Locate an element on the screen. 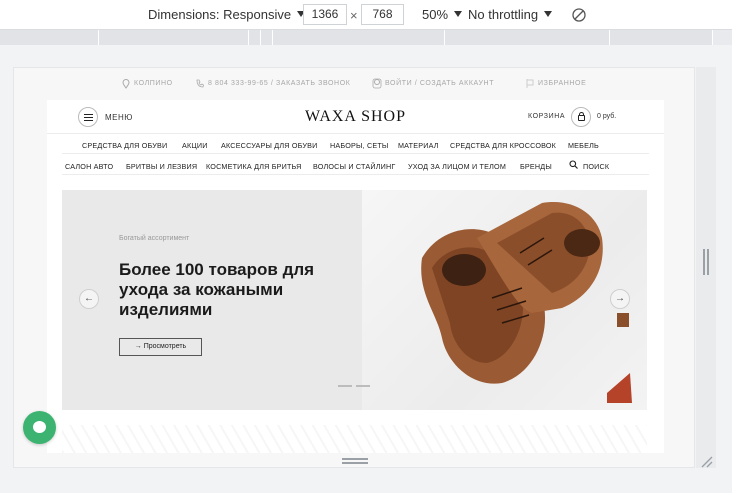 The height and width of the screenshot is (493, 732). zoom-dropdown: 50% is located at coordinates (442, 14).